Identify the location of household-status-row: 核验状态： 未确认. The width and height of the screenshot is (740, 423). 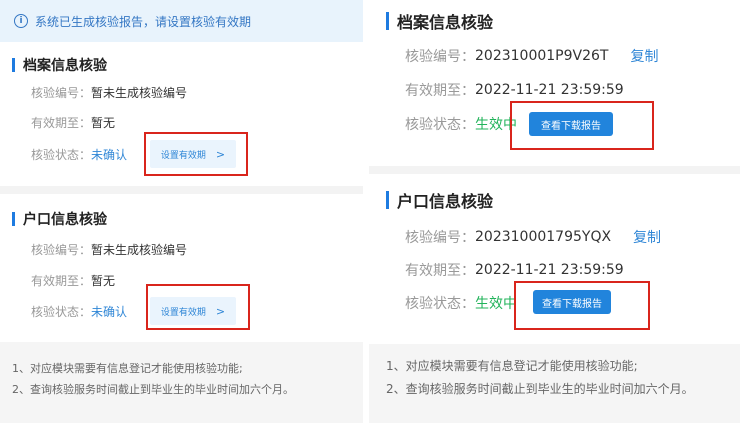
(79, 311).